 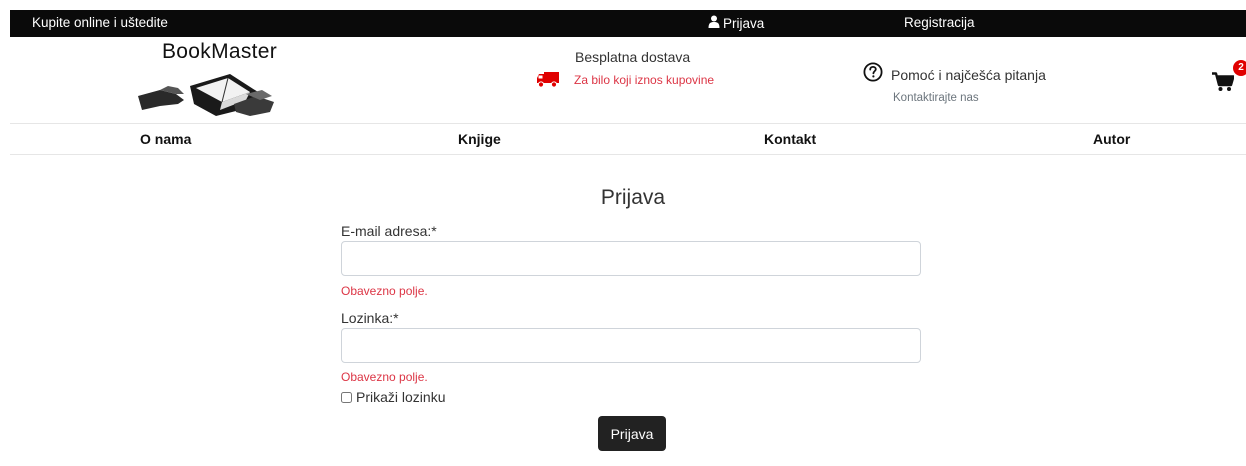 I want to click on cart-button: 2, so click(x=1229, y=77).